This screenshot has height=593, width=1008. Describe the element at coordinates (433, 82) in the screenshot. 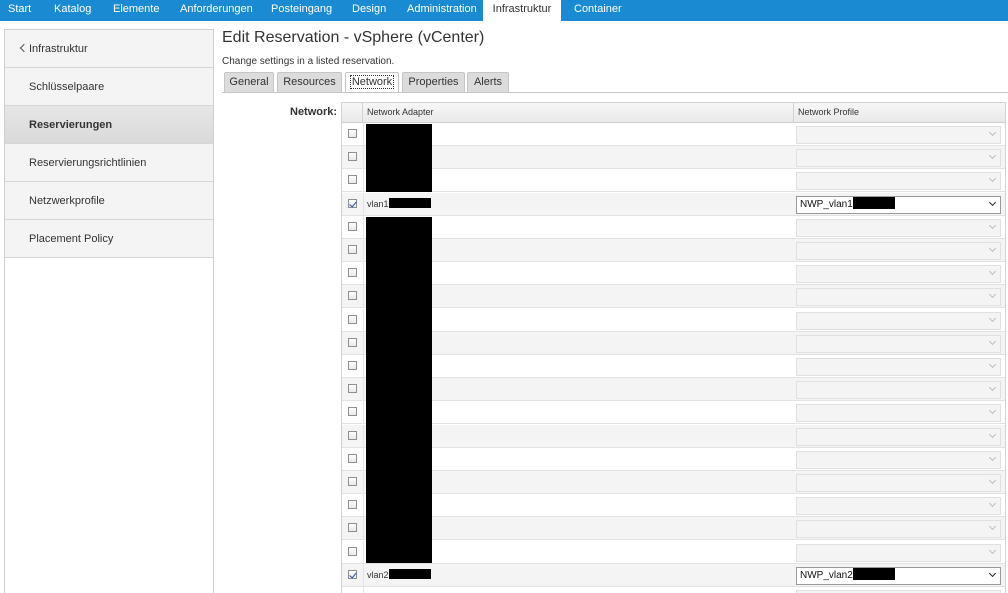

I see `tab-properties: Properties` at that location.